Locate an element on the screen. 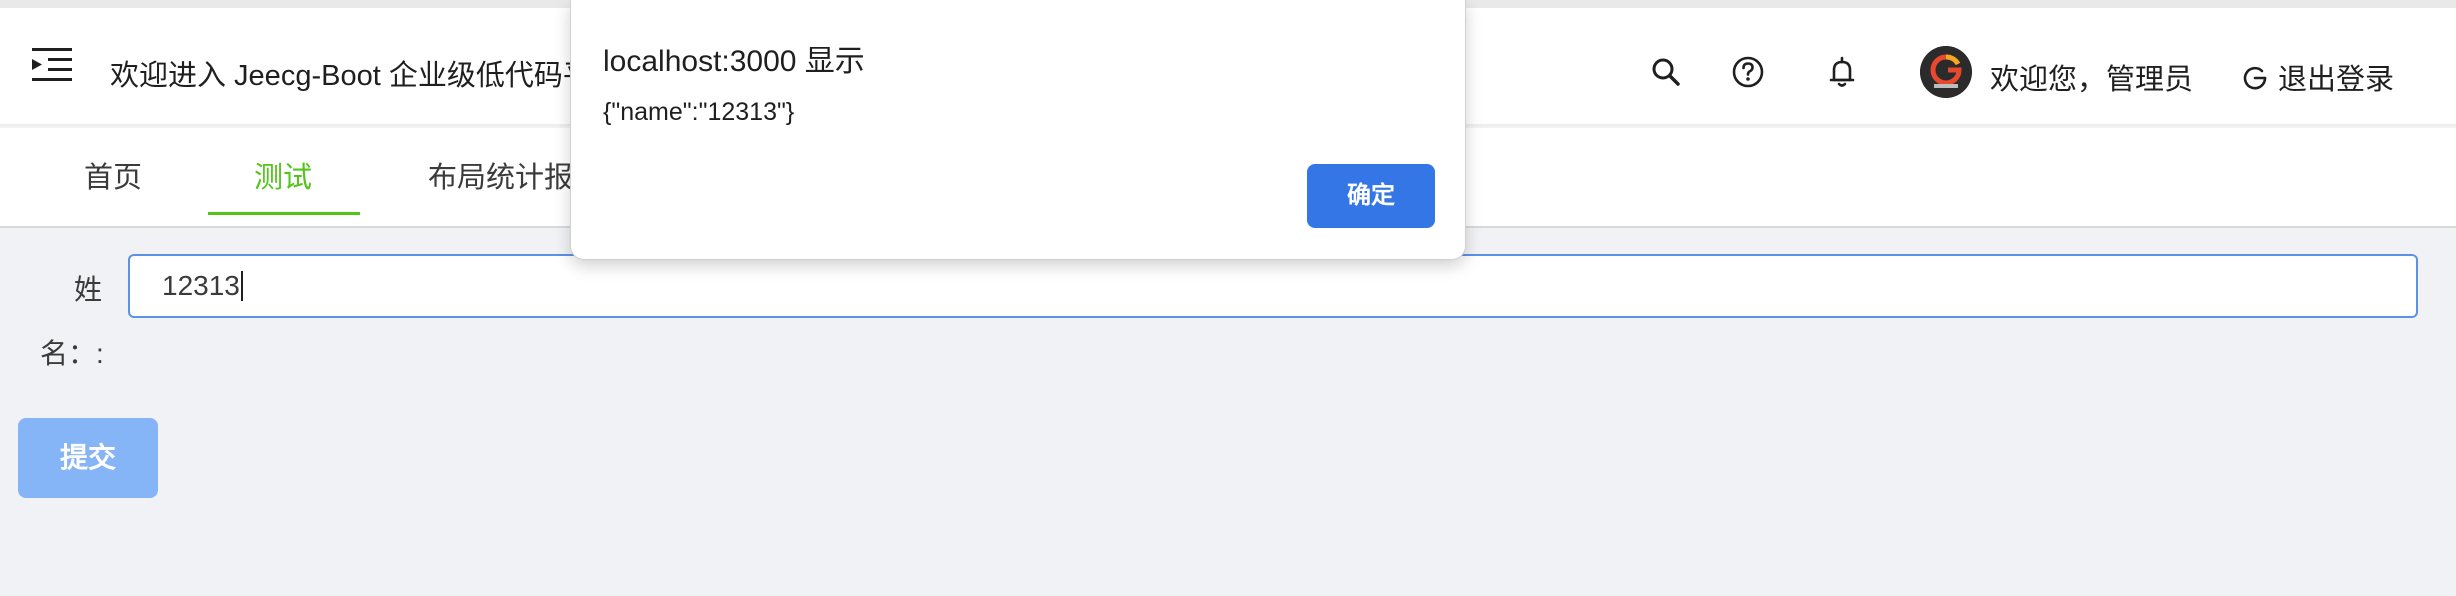  name-input-value: 12313 is located at coordinates (201, 285).